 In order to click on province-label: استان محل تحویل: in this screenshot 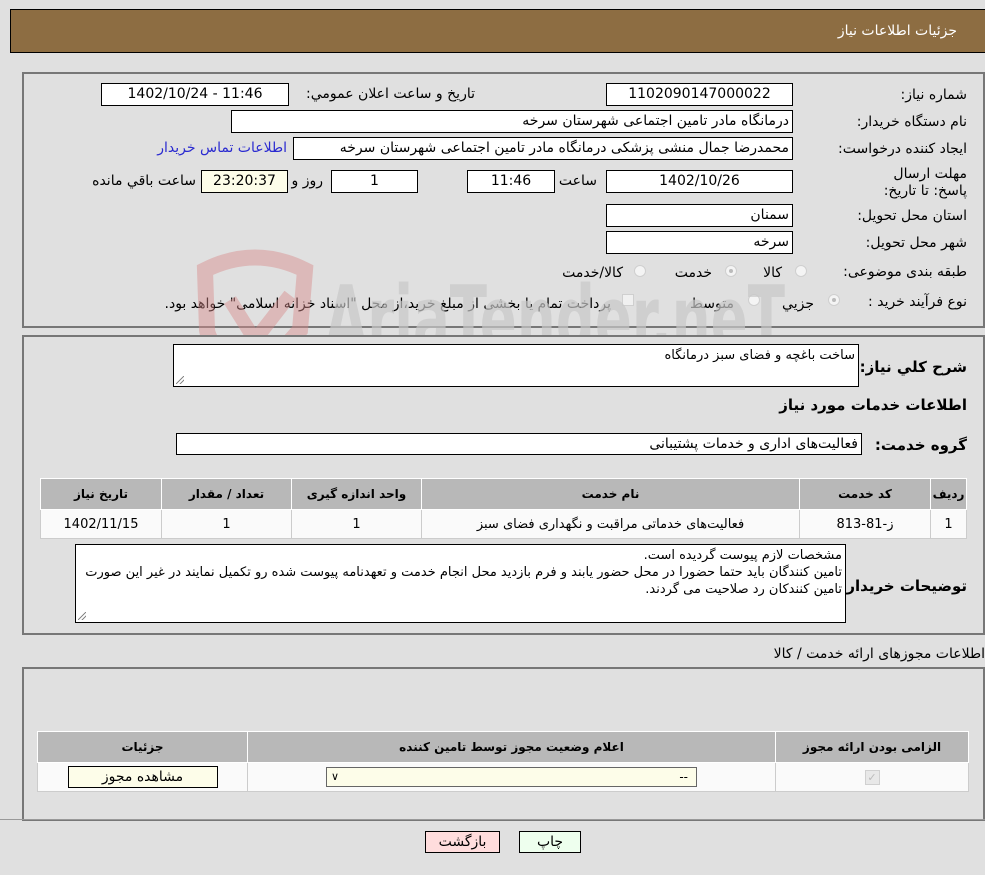, I will do `click(912, 216)`.